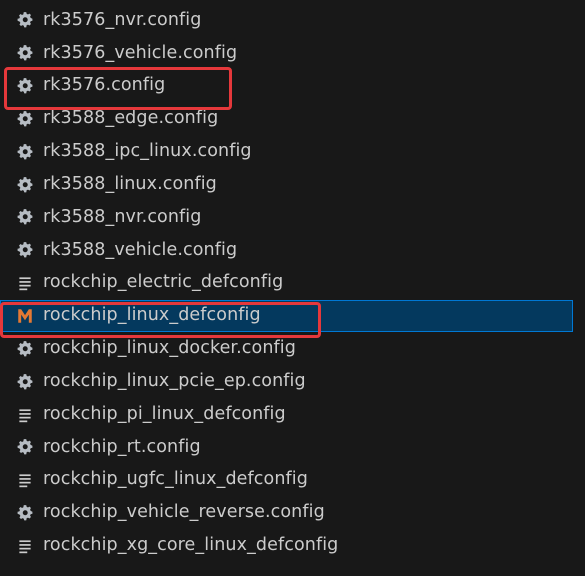 This screenshot has width=585, height=576. Describe the element at coordinates (130, 183) in the screenshot. I see `file-name: rk3588_linux.config` at that location.